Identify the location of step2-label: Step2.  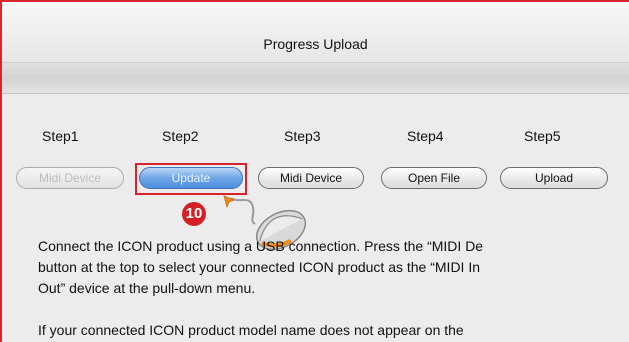
(180, 136).